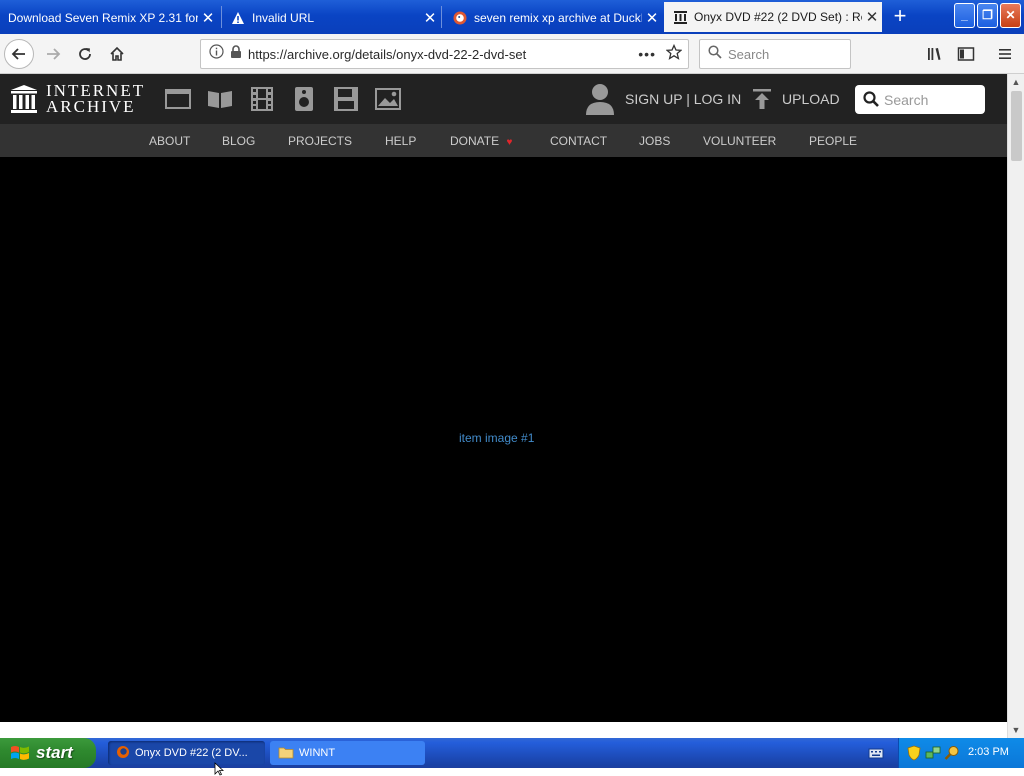 The height and width of the screenshot is (776, 1024). I want to click on restore-button: ❐, so click(987, 15).